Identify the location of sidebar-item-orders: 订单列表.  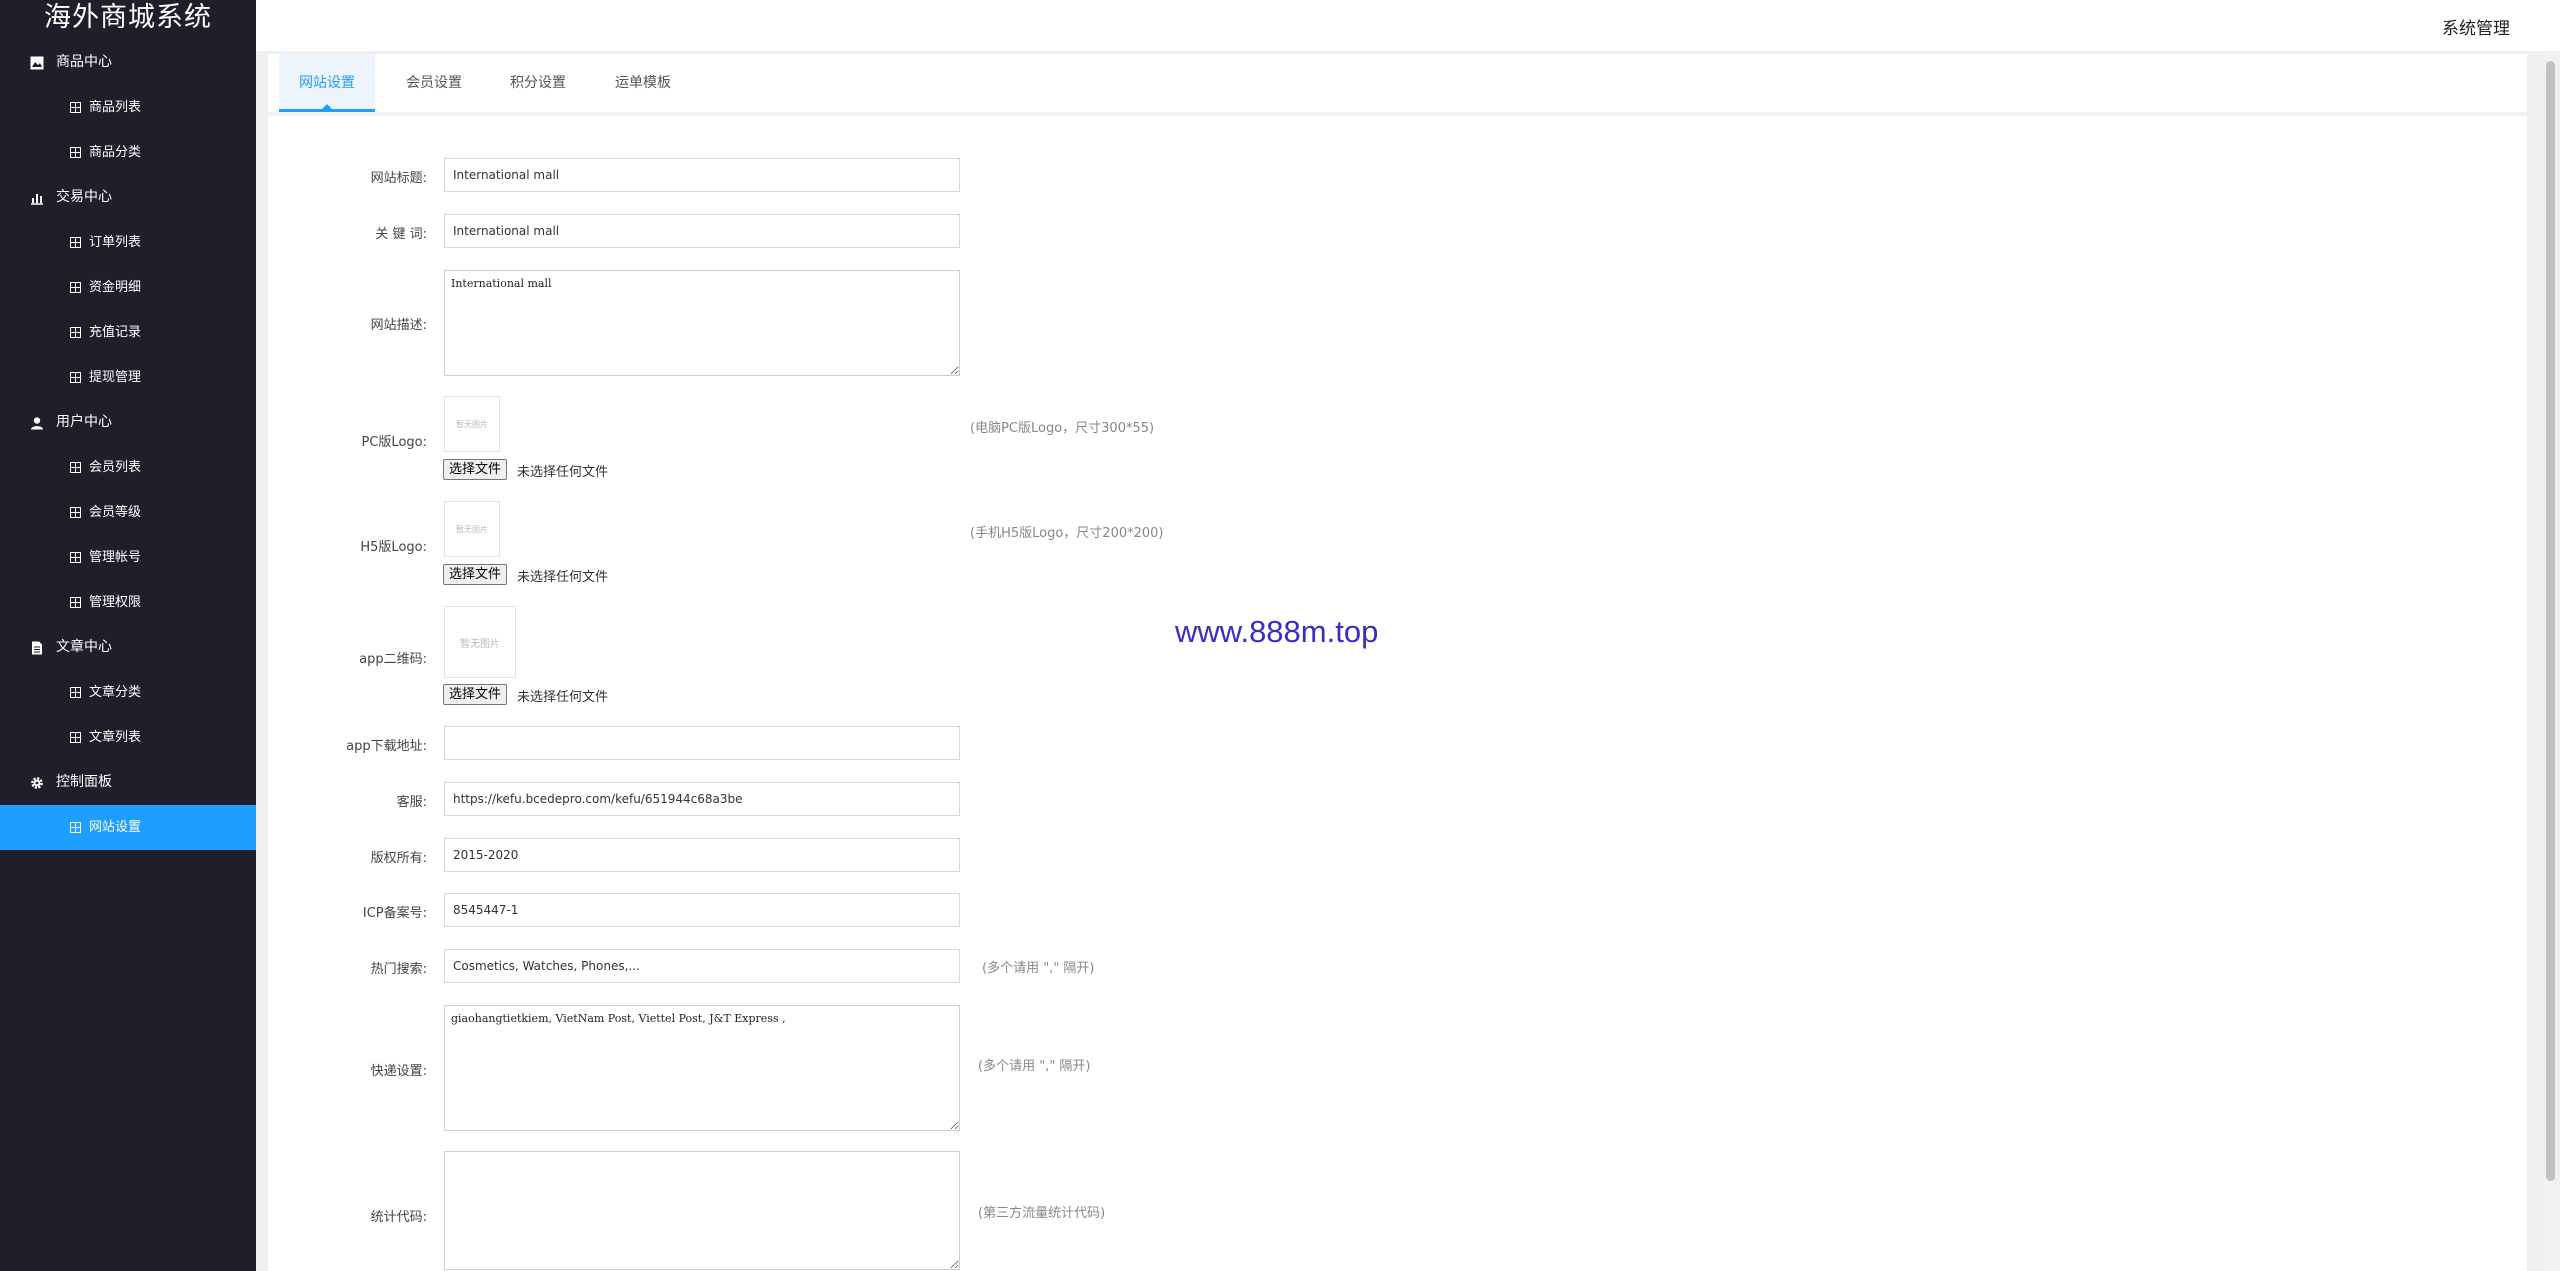
(128, 242).